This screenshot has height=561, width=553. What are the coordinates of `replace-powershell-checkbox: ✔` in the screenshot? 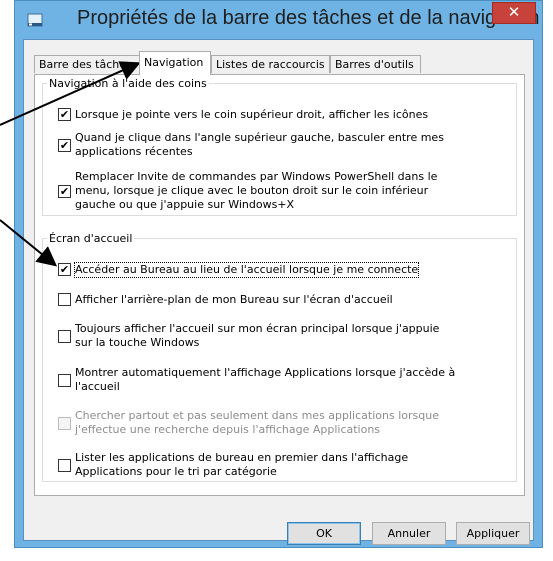 It's located at (64, 191).